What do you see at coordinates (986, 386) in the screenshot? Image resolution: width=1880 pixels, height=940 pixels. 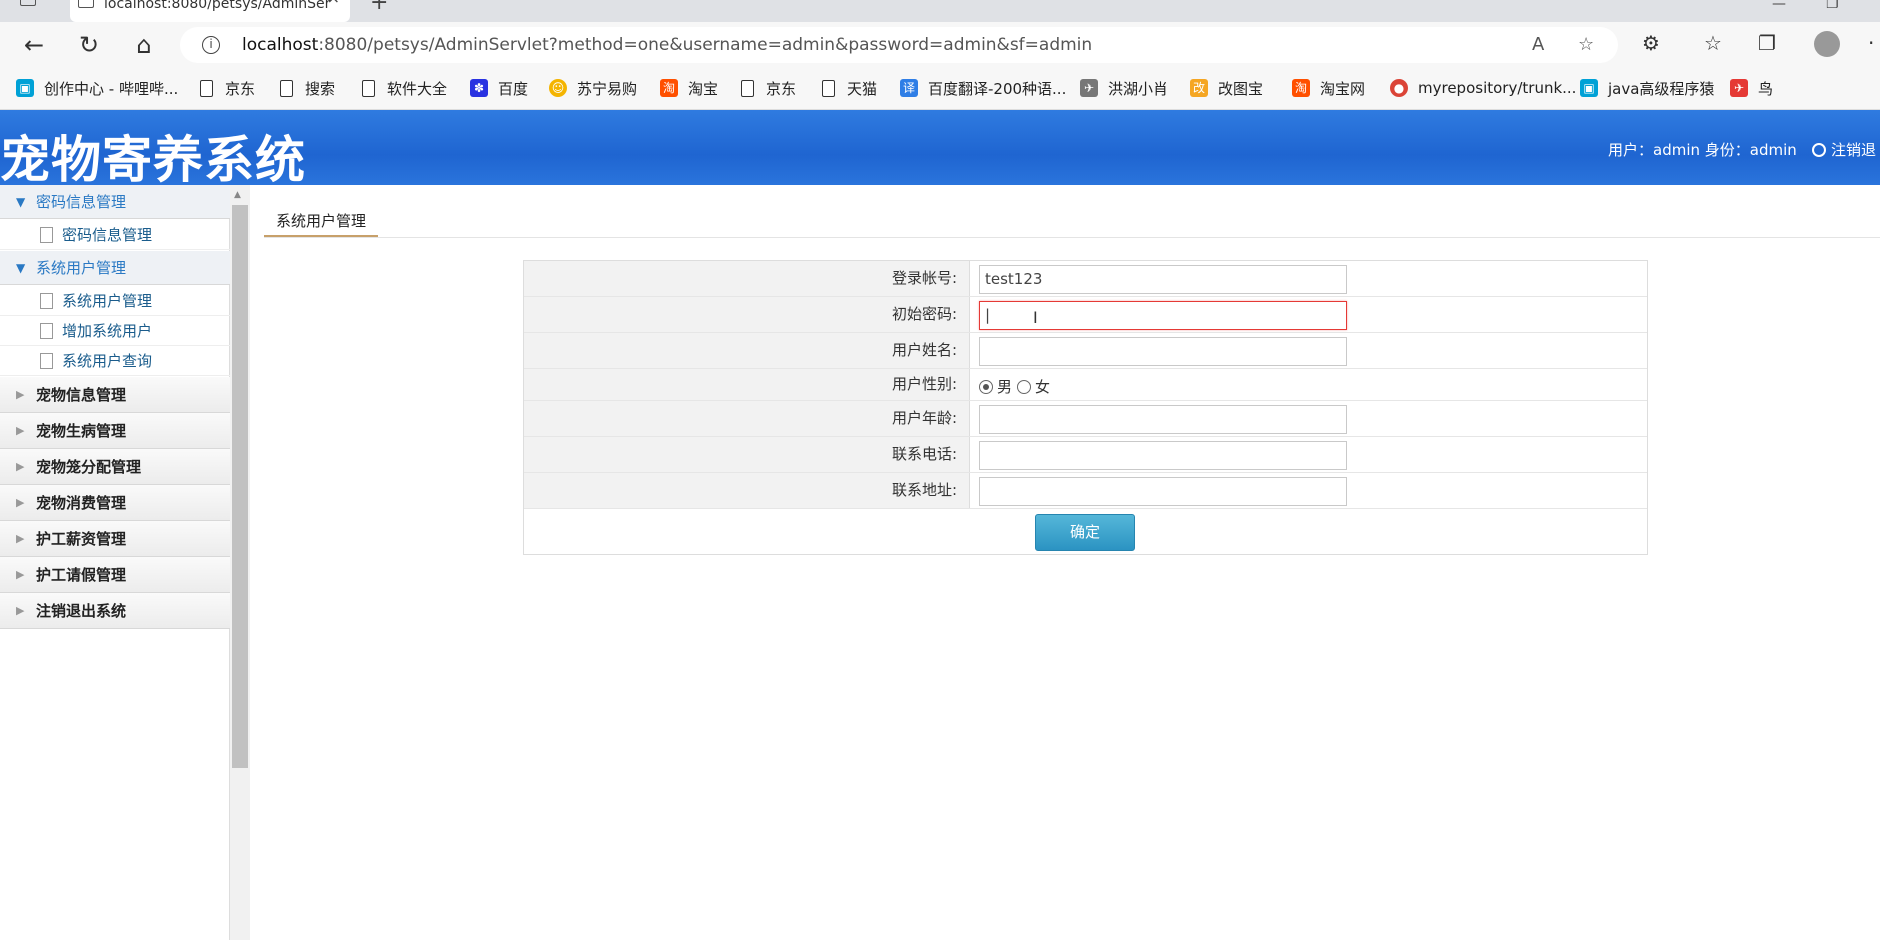 I see `gender-male-radio` at bounding box center [986, 386].